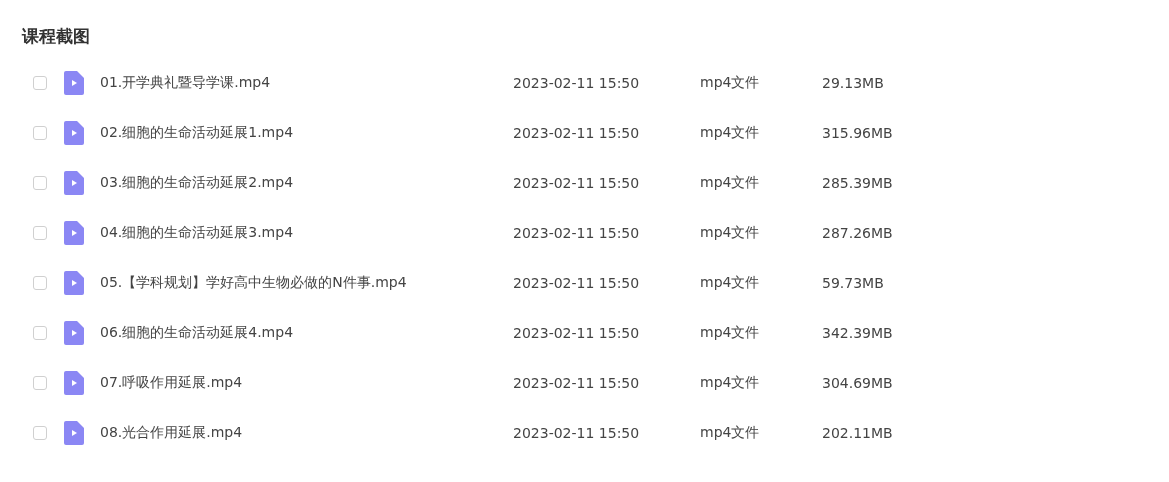 Image resolution: width=1169 pixels, height=482 pixels. What do you see at coordinates (306, 333) in the screenshot?
I see `file-name: 06.细胞的生命活动延展4.mp4` at bounding box center [306, 333].